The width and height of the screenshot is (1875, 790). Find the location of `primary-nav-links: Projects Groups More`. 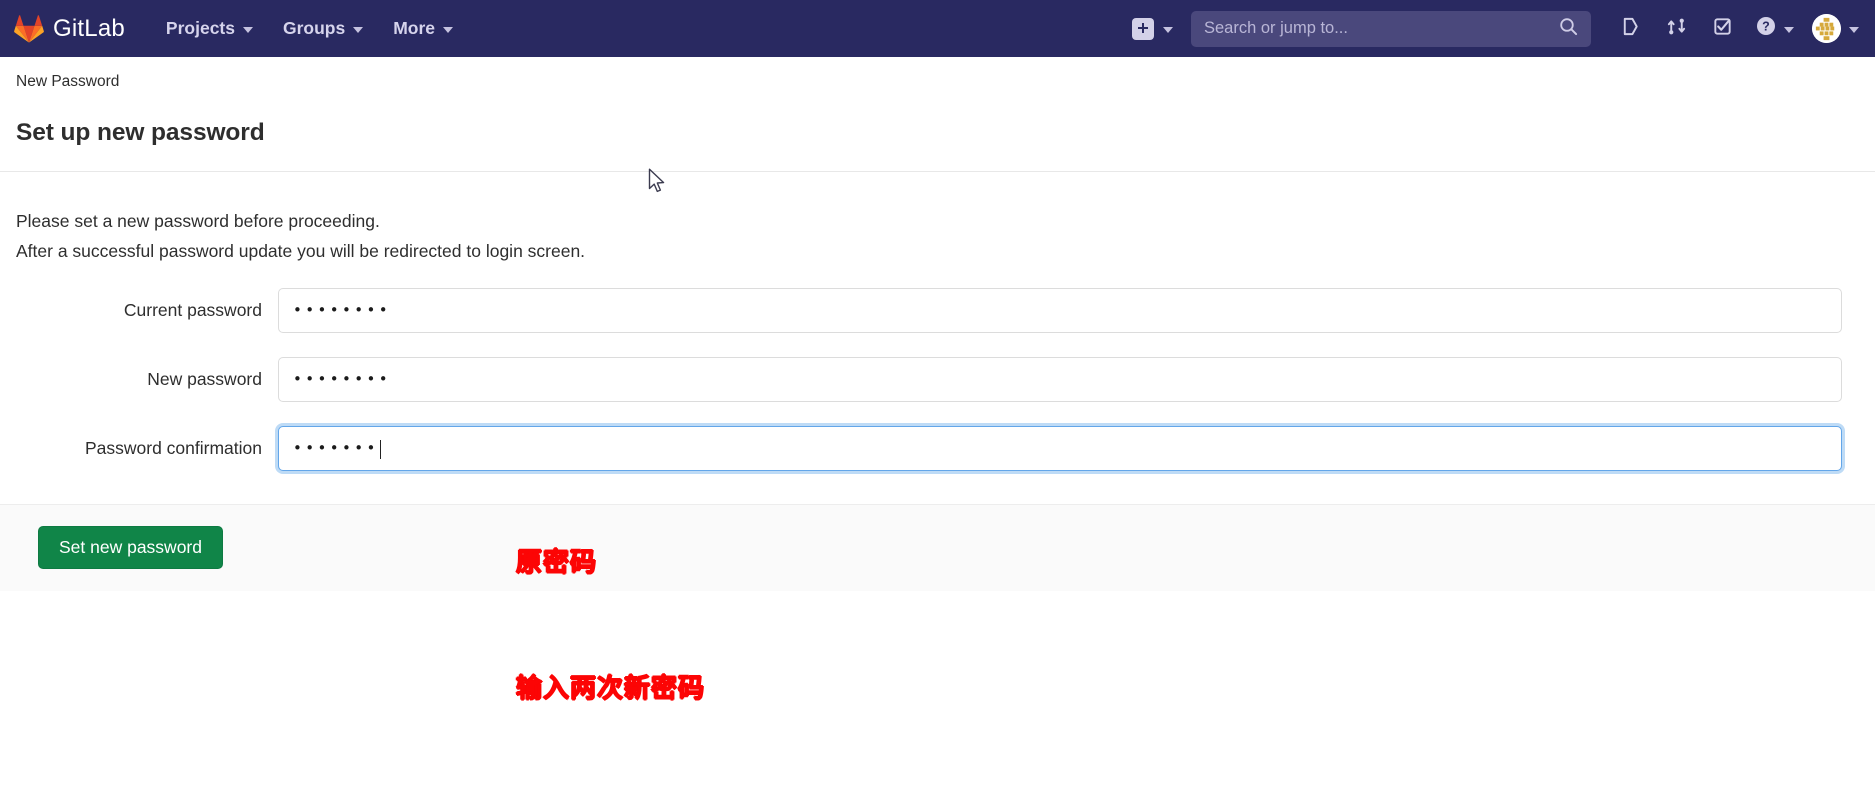

primary-nav-links: Projects Groups More is located at coordinates (309, 28).